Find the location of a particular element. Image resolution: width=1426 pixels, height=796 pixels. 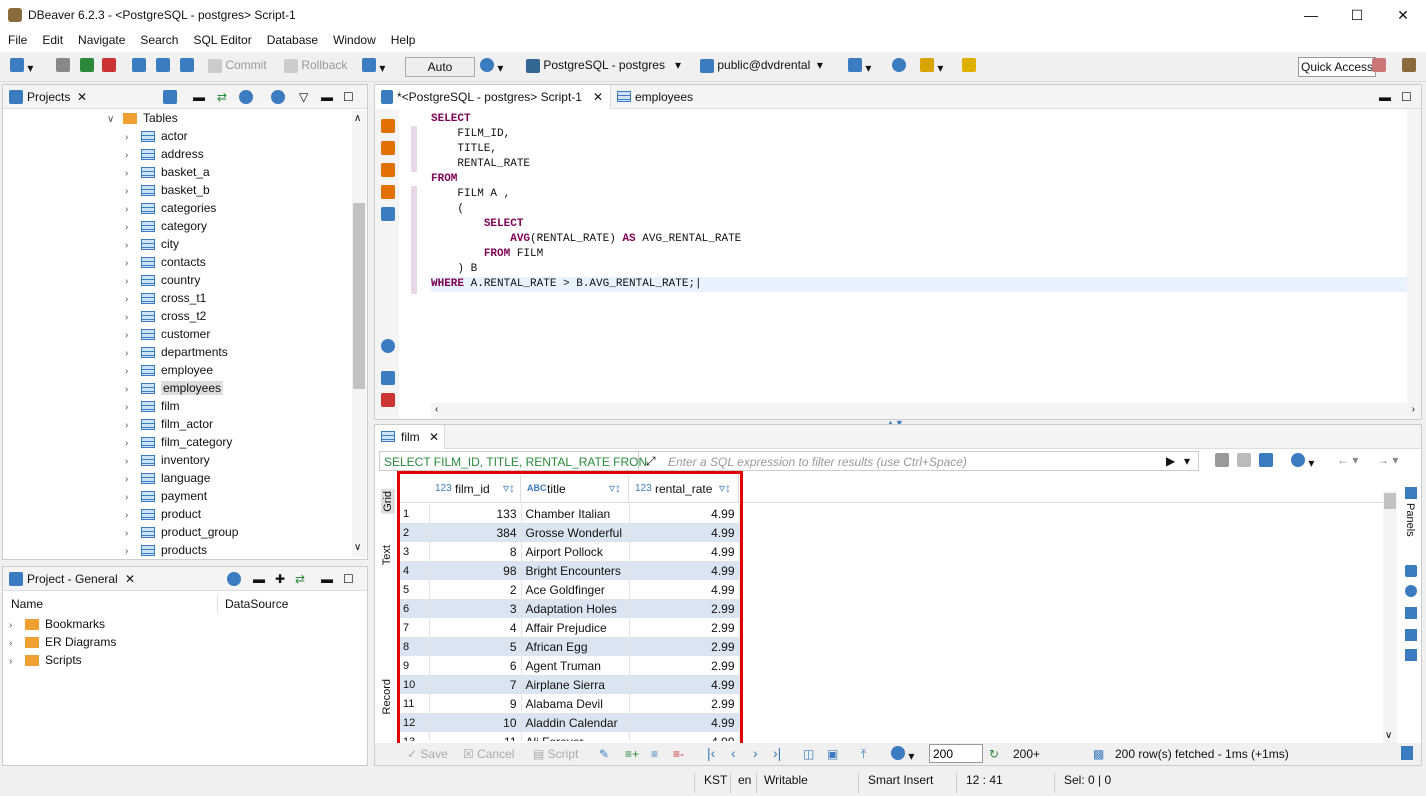

tree-table-categories: › categories is located at coordinates (170, 210).